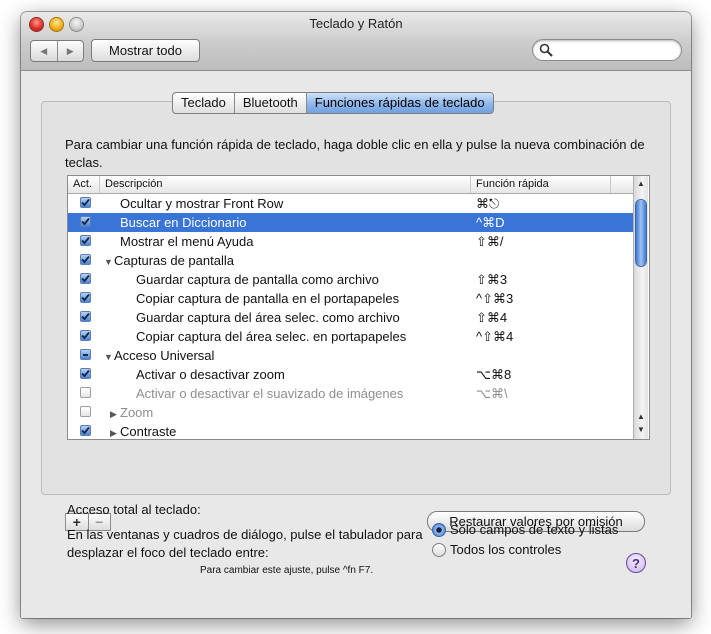 The image size is (711, 634). I want to click on tab-keyboard: Teclado, so click(203, 103).